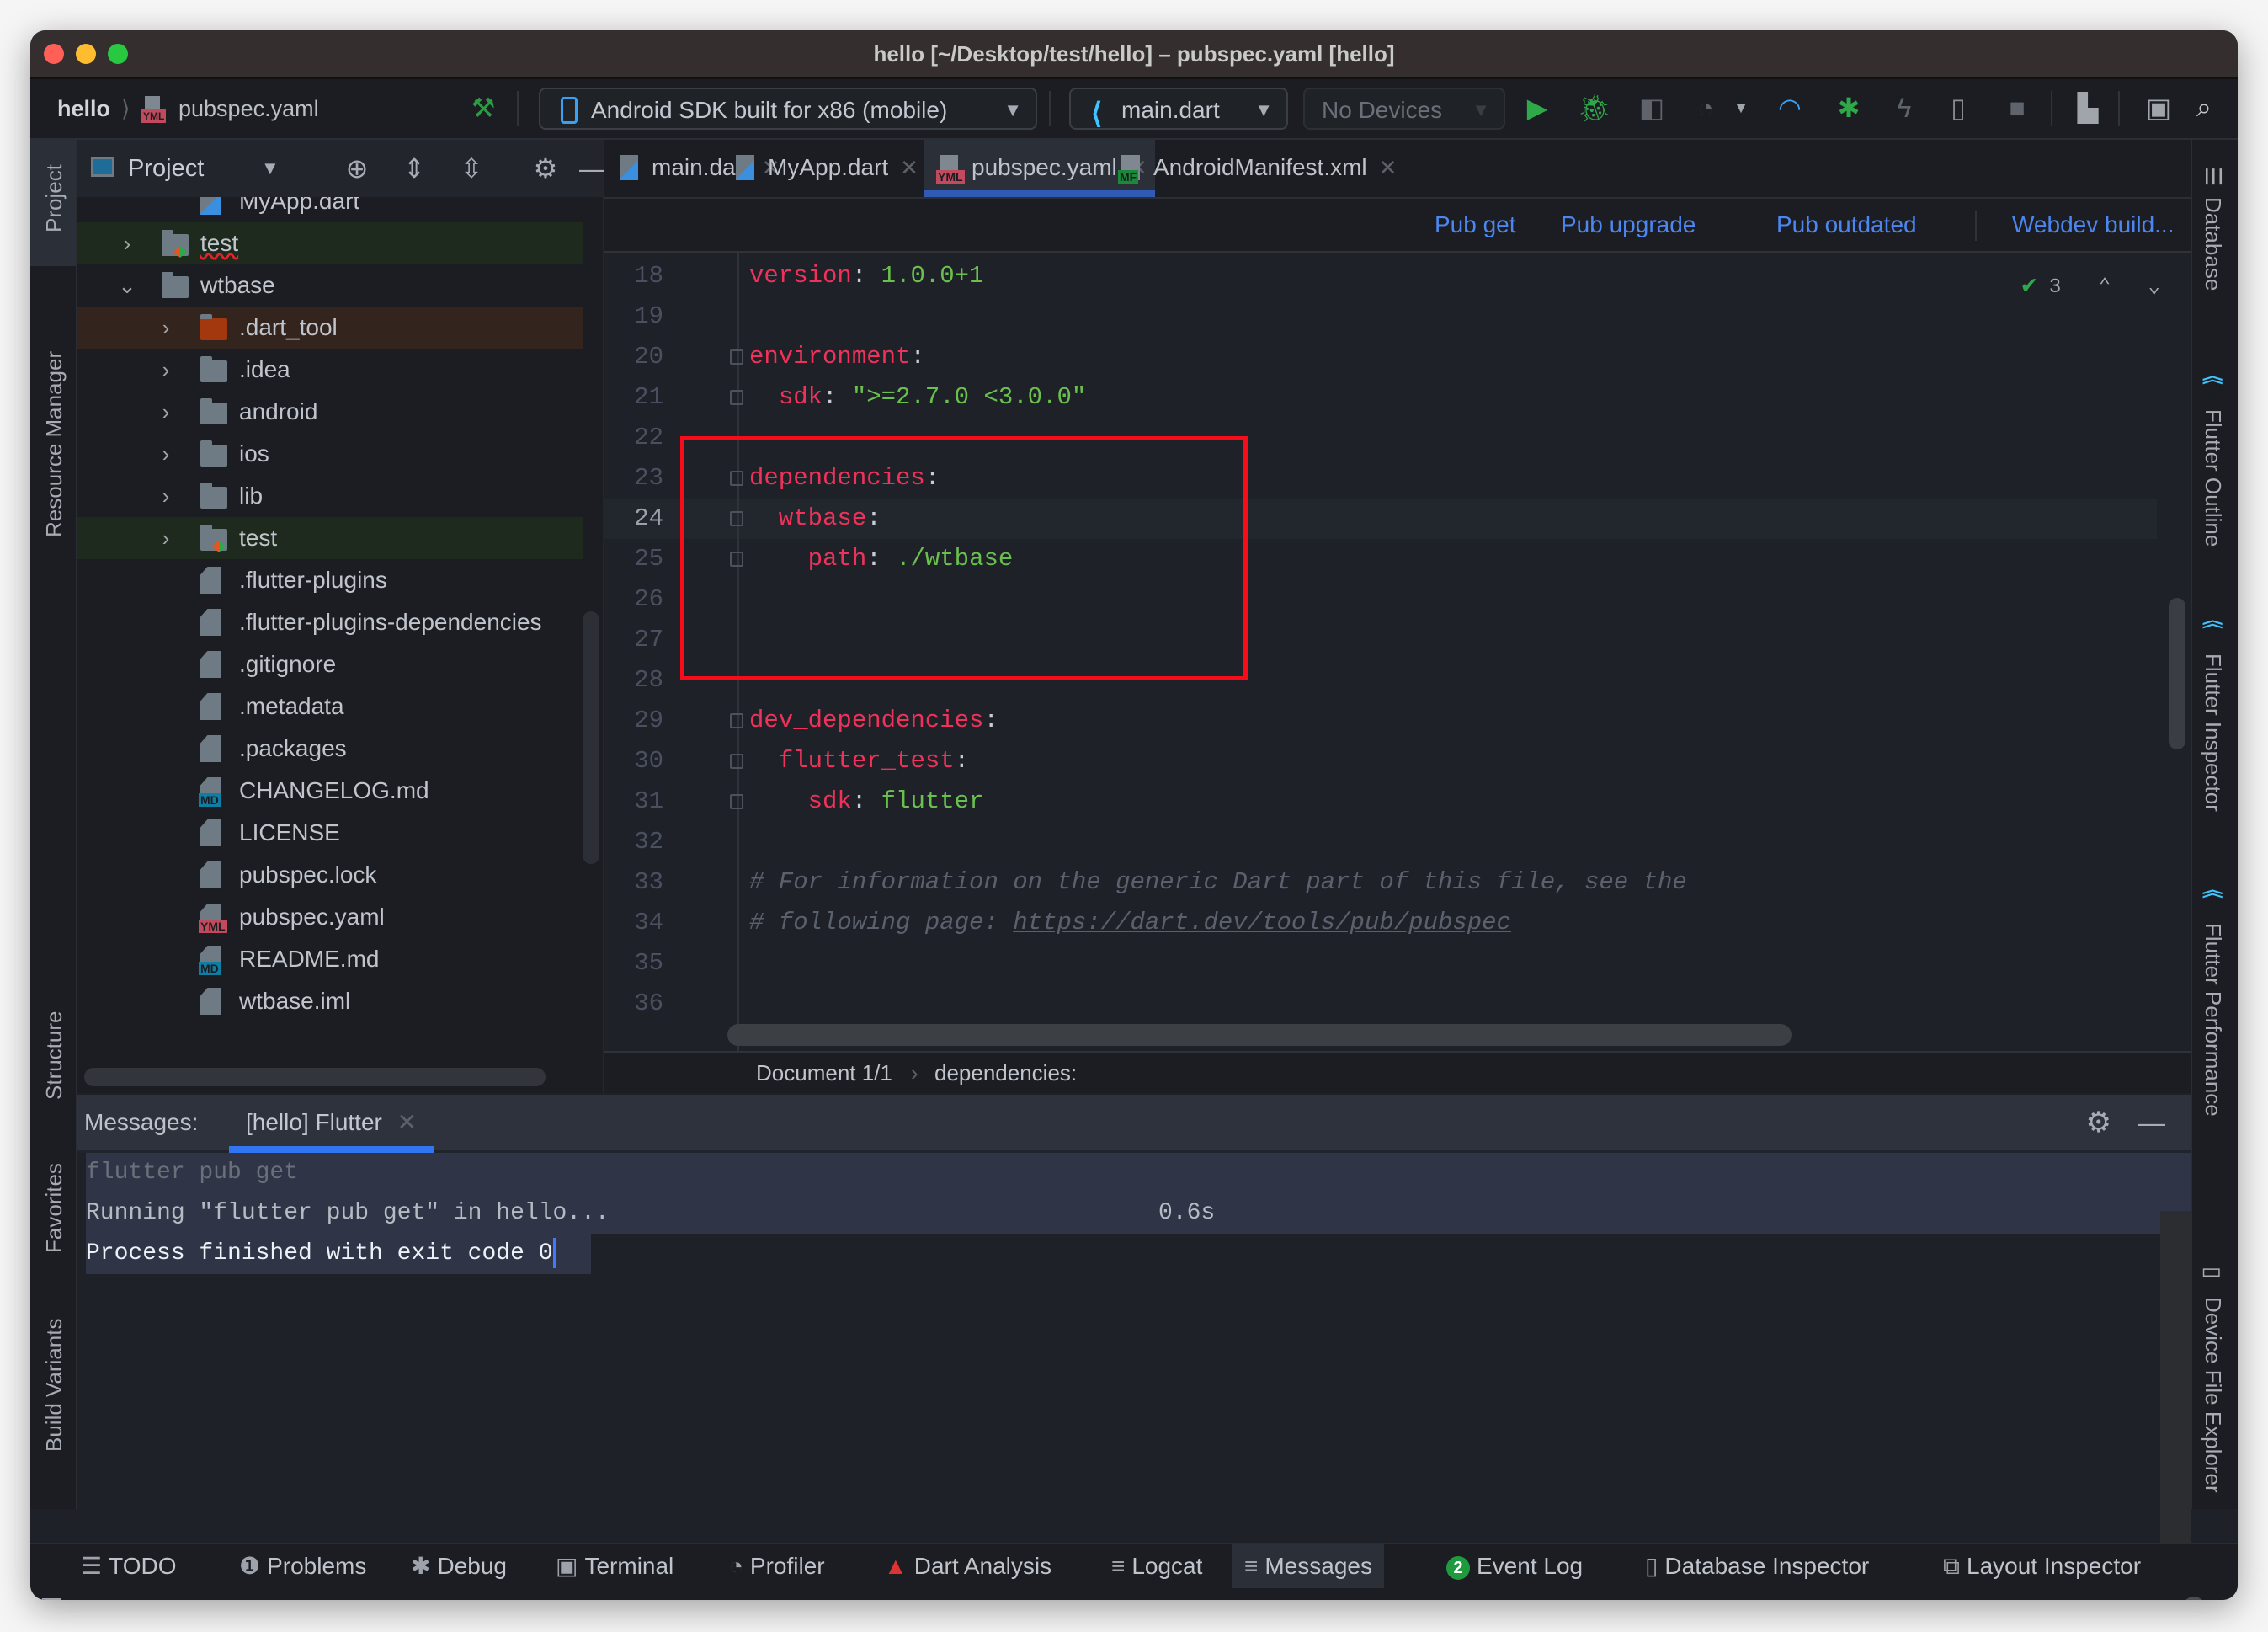  What do you see at coordinates (909, 167) in the screenshot?
I see `close-tab-icon: ✕` at bounding box center [909, 167].